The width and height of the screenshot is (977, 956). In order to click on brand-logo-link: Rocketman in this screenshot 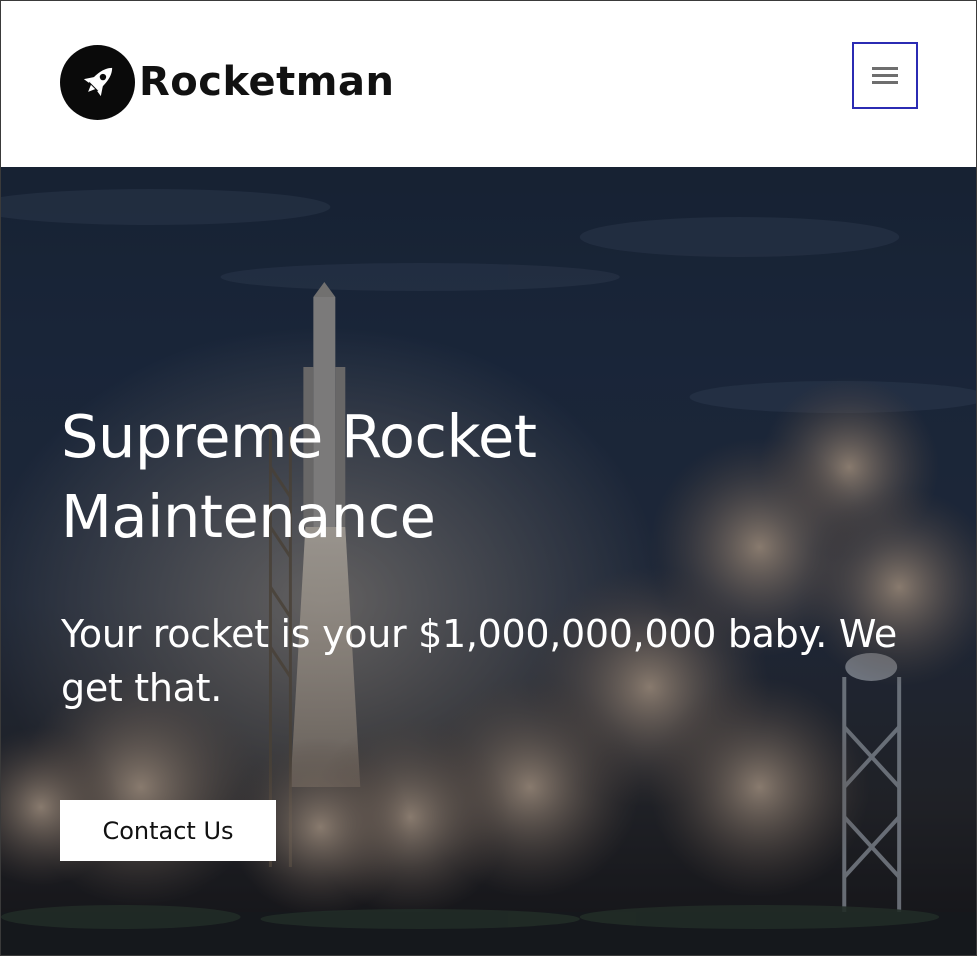, I will do `click(227, 82)`.